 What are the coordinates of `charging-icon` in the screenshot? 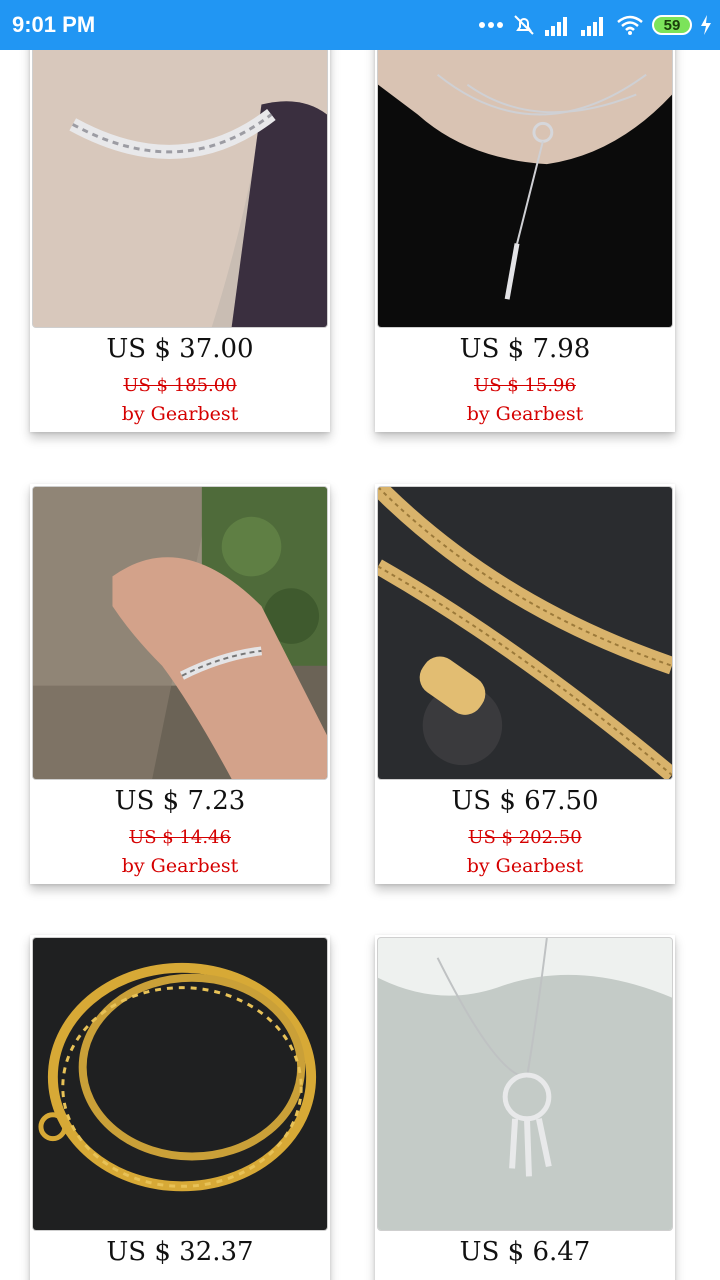 It's located at (706, 25).